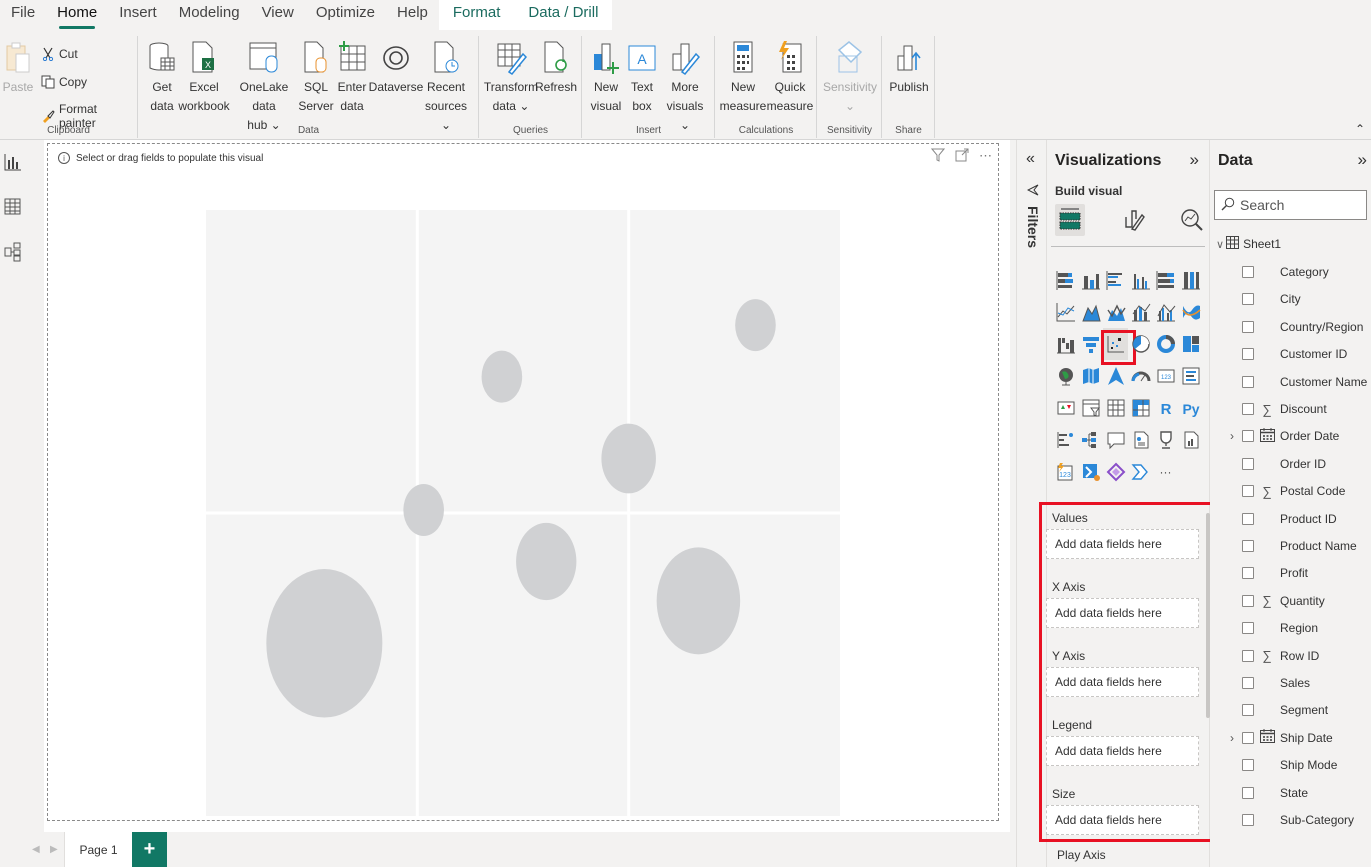 The image size is (1371, 867). What do you see at coordinates (511, 78) in the screenshot?
I see `transform-data-button: Transform data ⌄` at bounding box center [511, 78].